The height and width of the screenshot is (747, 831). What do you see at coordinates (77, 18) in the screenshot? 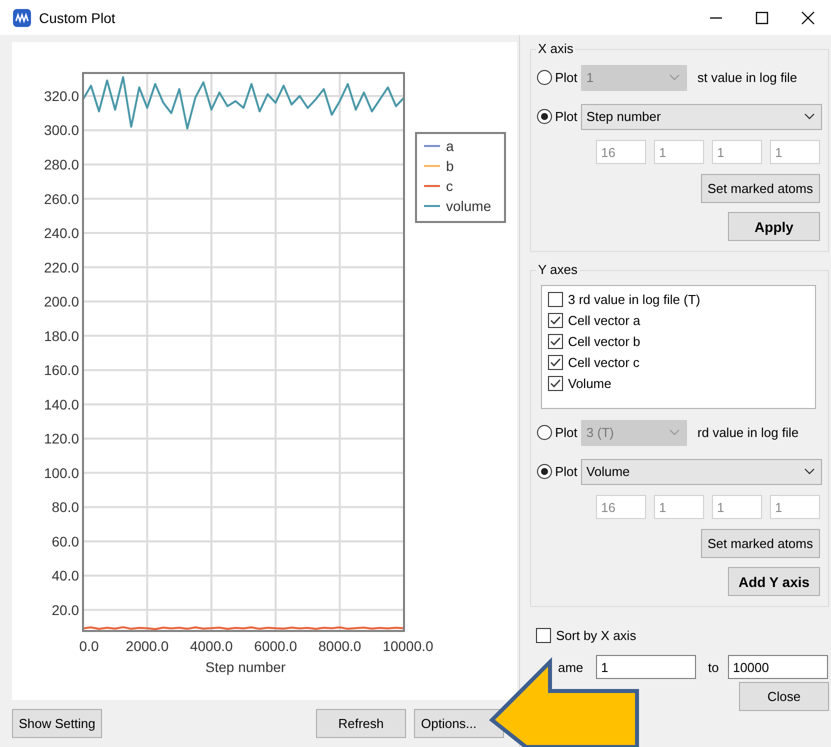
I see `window-title: Custom Plot` at bounding box center [77, 18].